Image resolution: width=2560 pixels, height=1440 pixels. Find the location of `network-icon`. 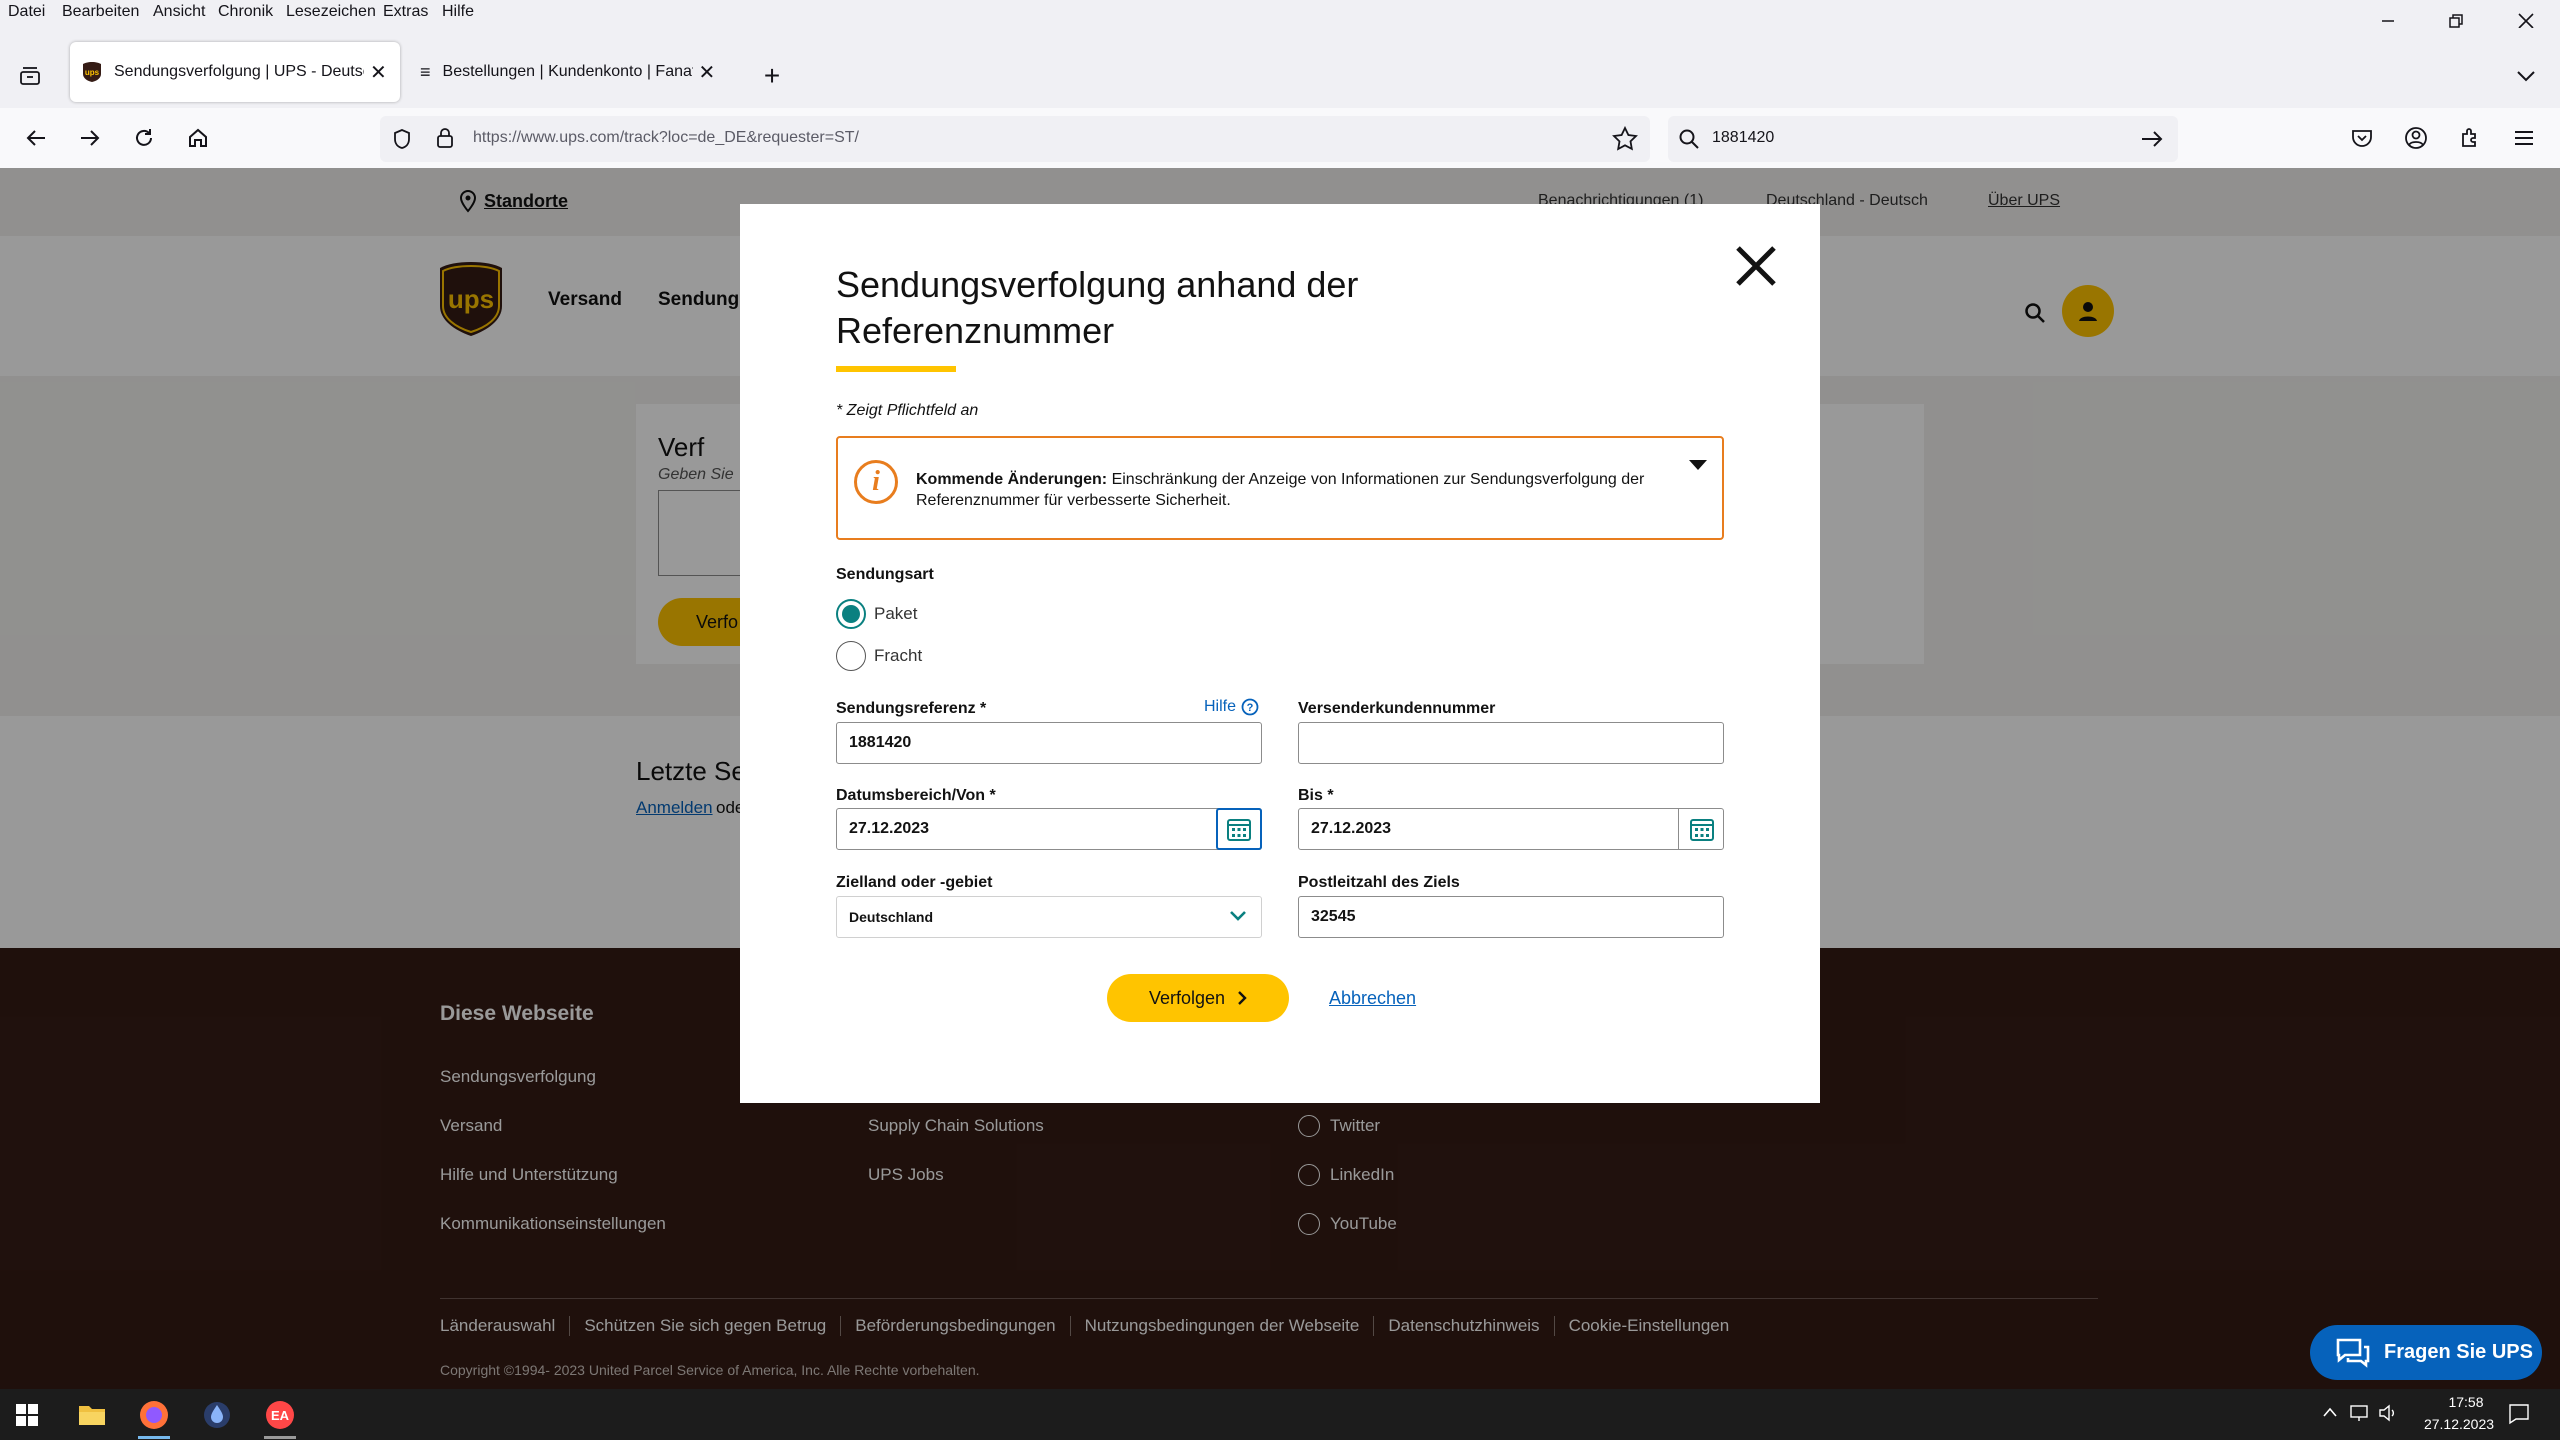

network-icon is located at coordinates (2359, 1415).